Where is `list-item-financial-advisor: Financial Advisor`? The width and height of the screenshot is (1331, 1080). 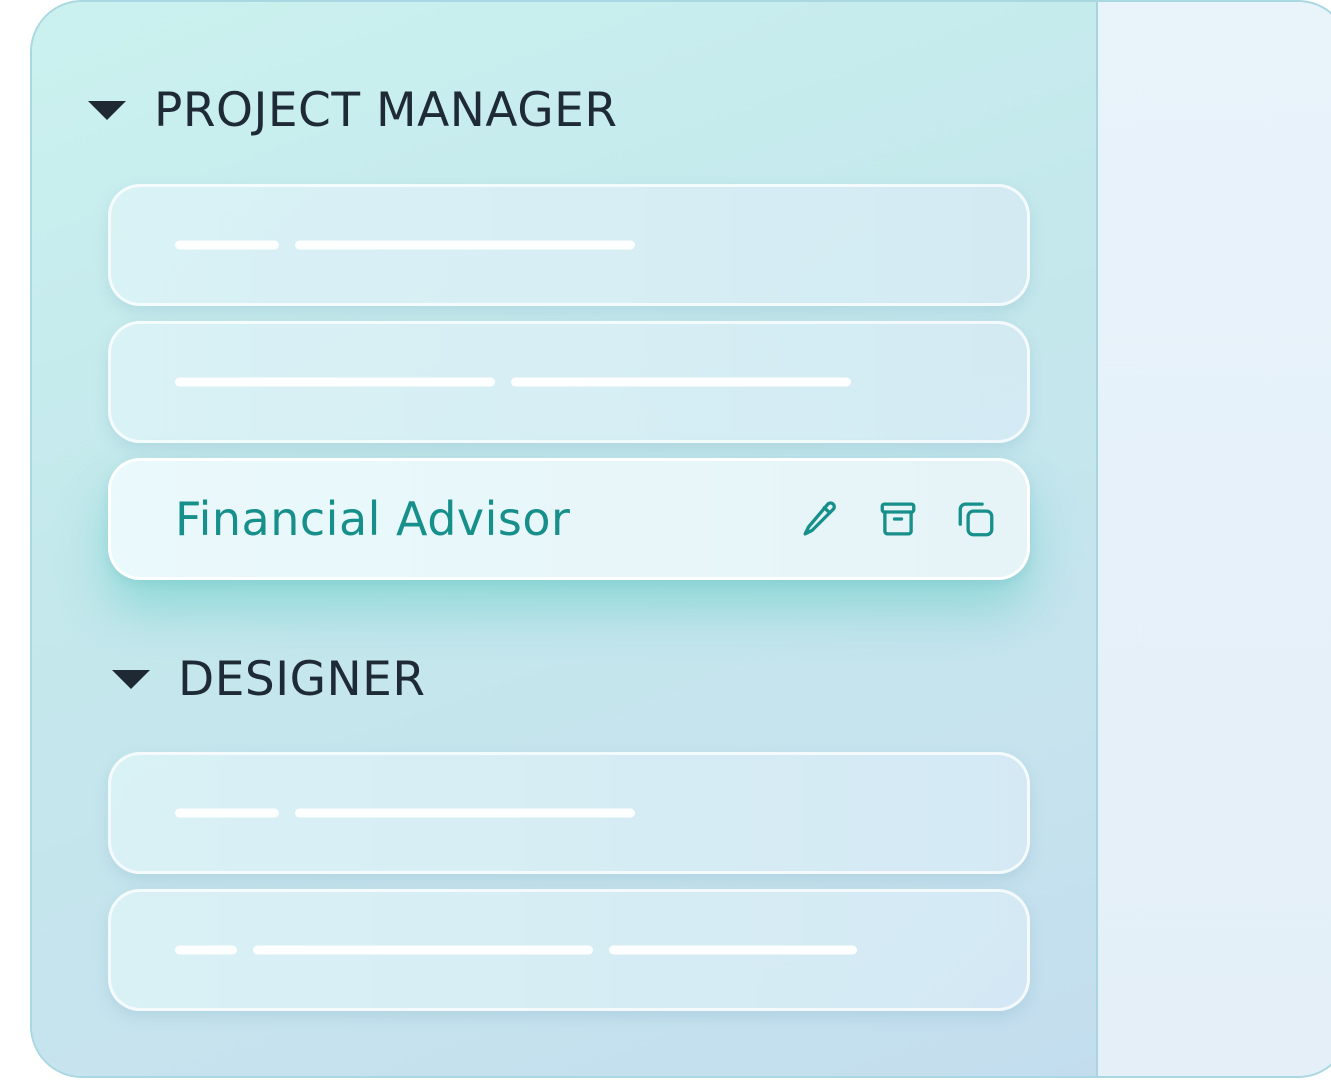 list-item-financial-advisor: Financial Advisor is located at coordinates (569, 519).